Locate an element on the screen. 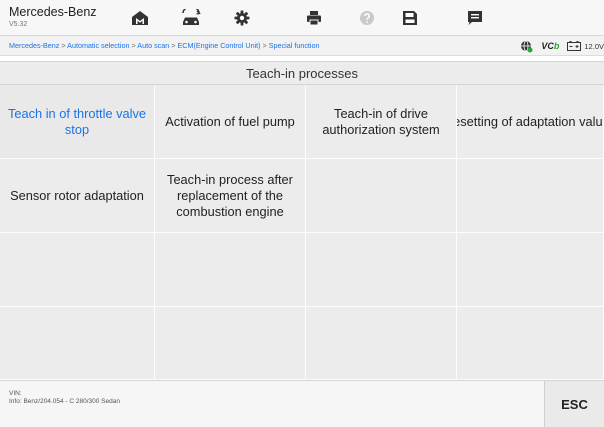 Image resolution: width=604 pixels, height=427 pixels. help-icon is located at coordinates (367, 18).